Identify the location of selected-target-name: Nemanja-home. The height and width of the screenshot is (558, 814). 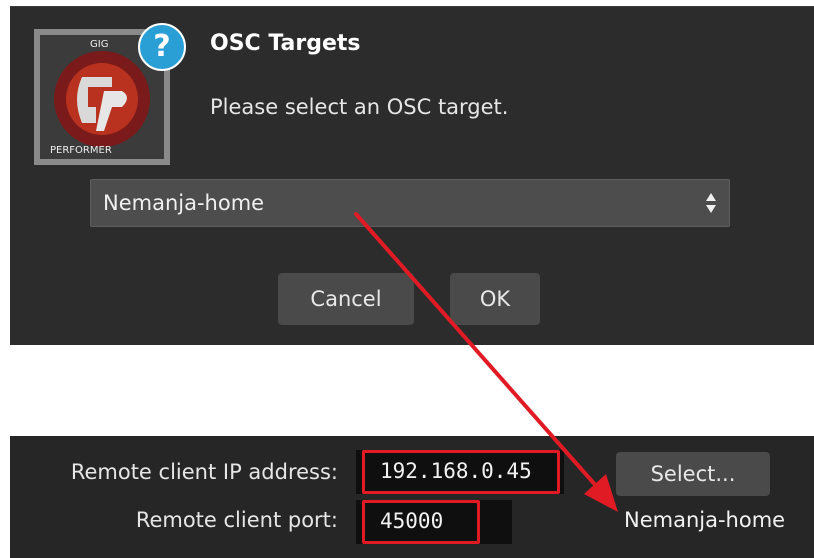
(705, 520).